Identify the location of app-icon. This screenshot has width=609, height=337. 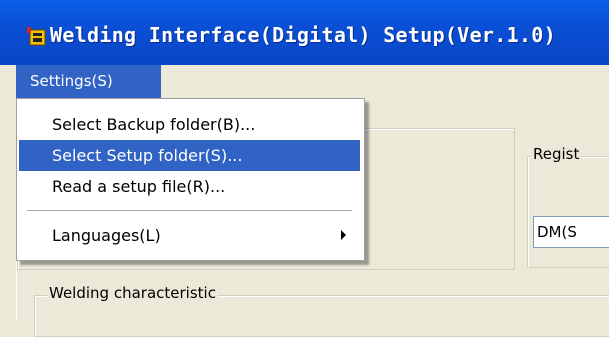
(36, 36).